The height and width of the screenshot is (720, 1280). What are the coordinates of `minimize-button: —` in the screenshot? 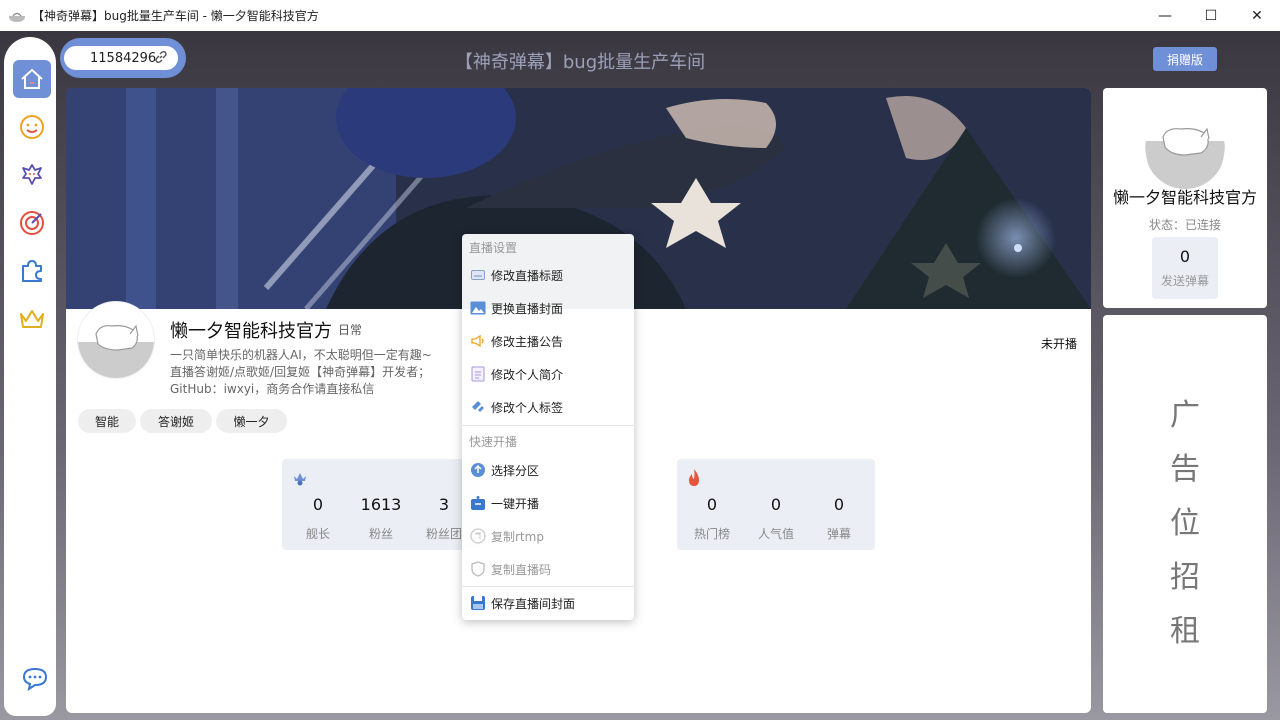 It's located at (1165, 15).